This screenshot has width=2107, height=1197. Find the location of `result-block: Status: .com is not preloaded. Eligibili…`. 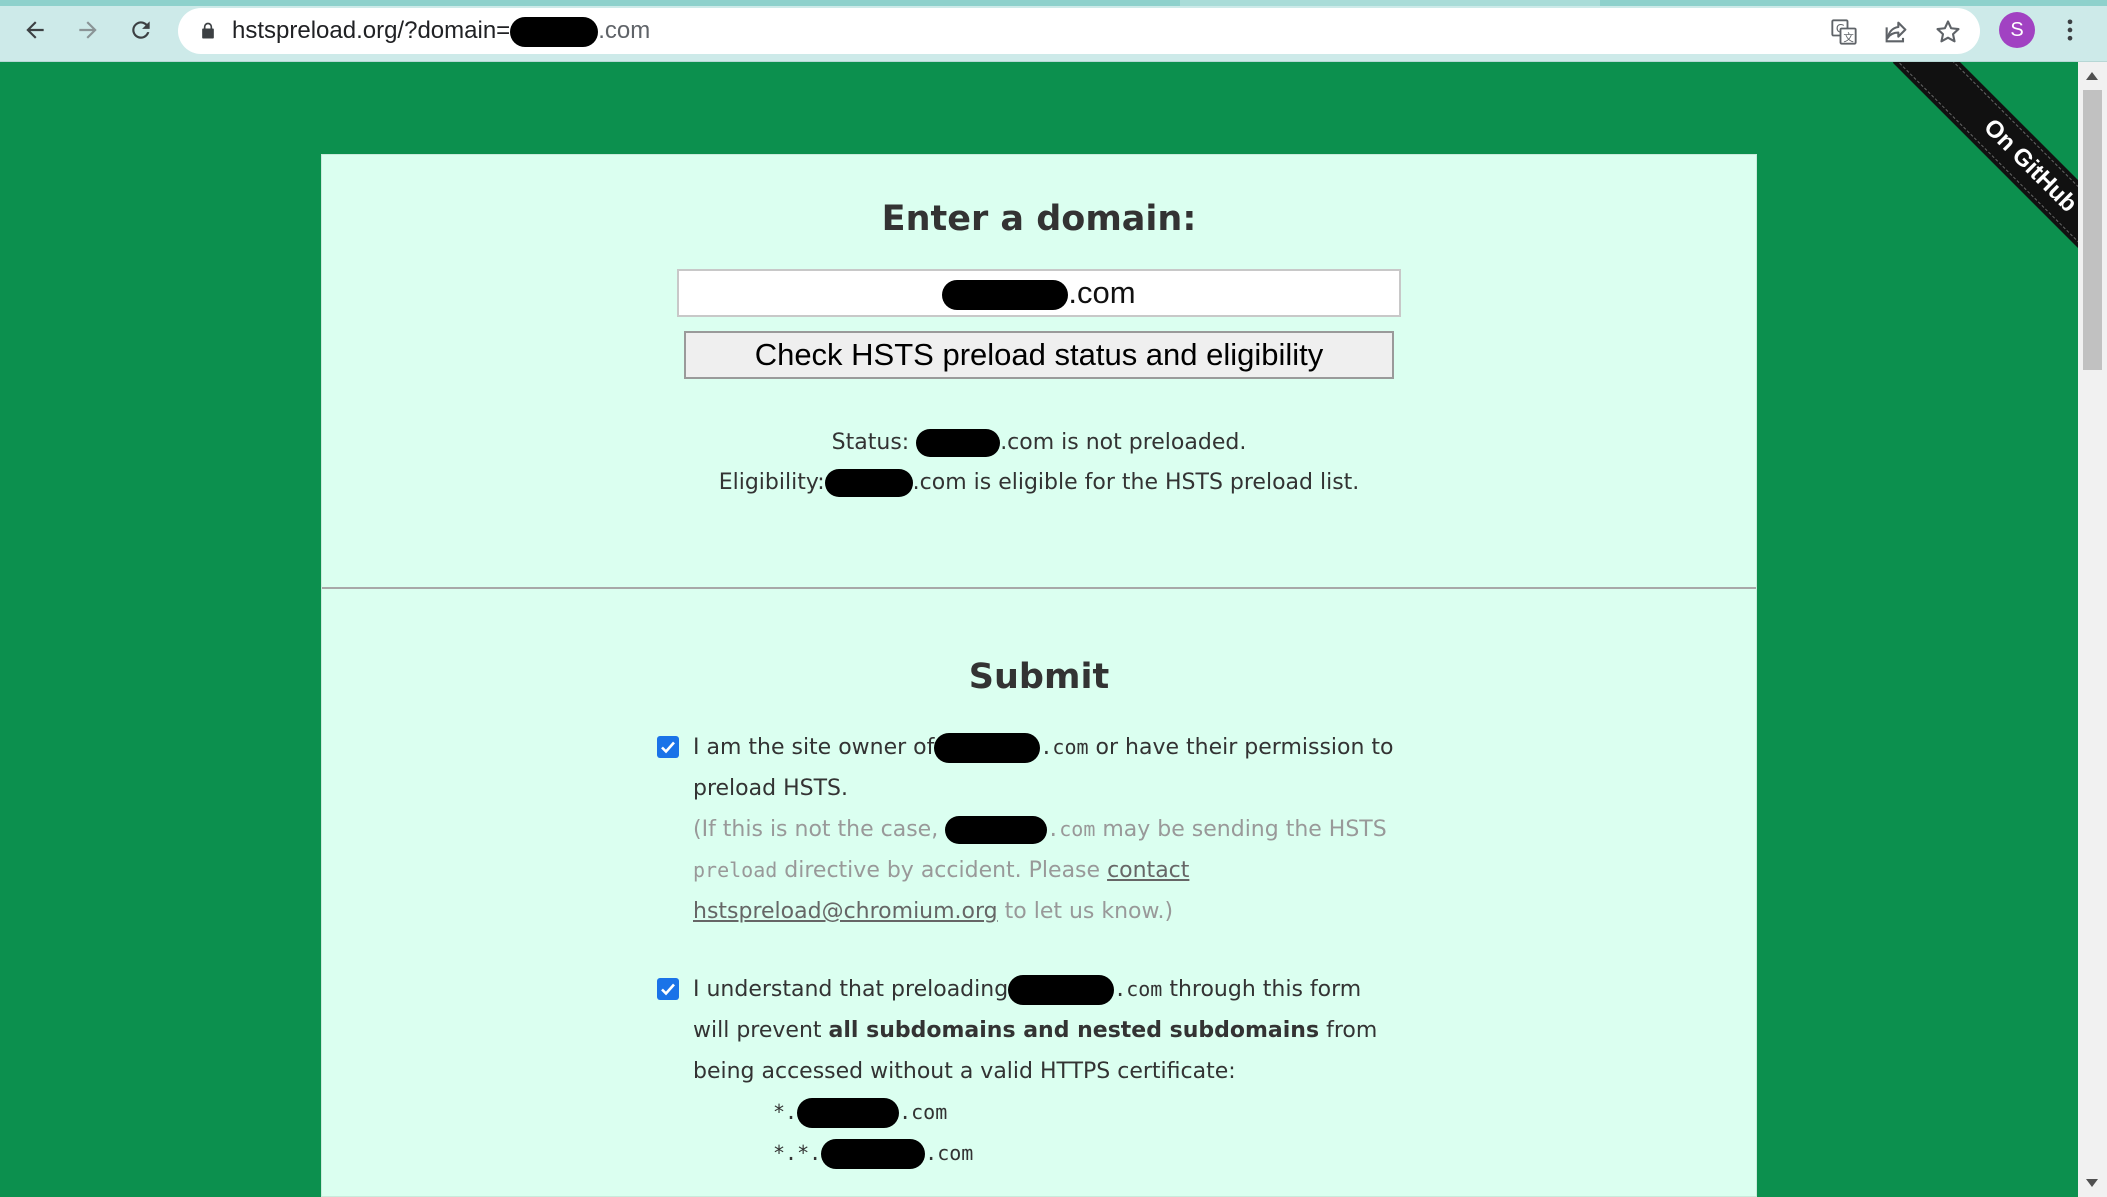

result-block: Status: .com is not preloaded. Eligibili… is located at coordinates (1039, 463).